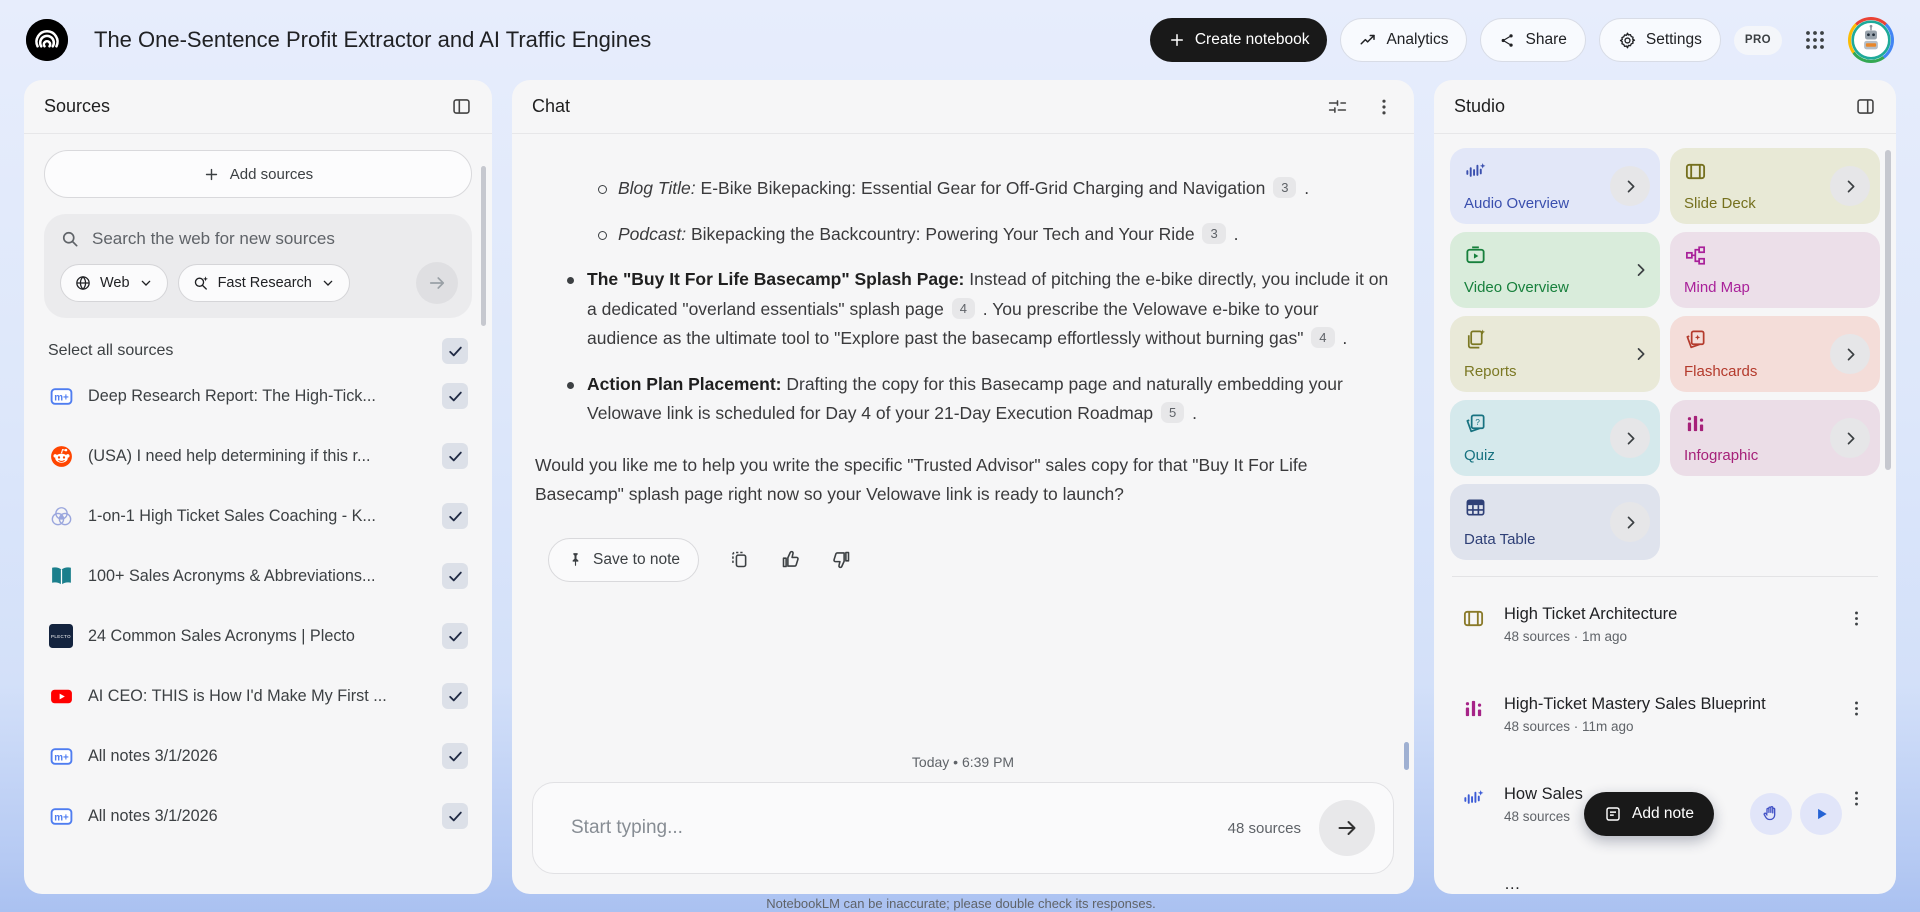  What do you see at coordinates (61, 396) in the screenshot?
I see `mplus-source-icon: m+` at bounding box center [61, 396].